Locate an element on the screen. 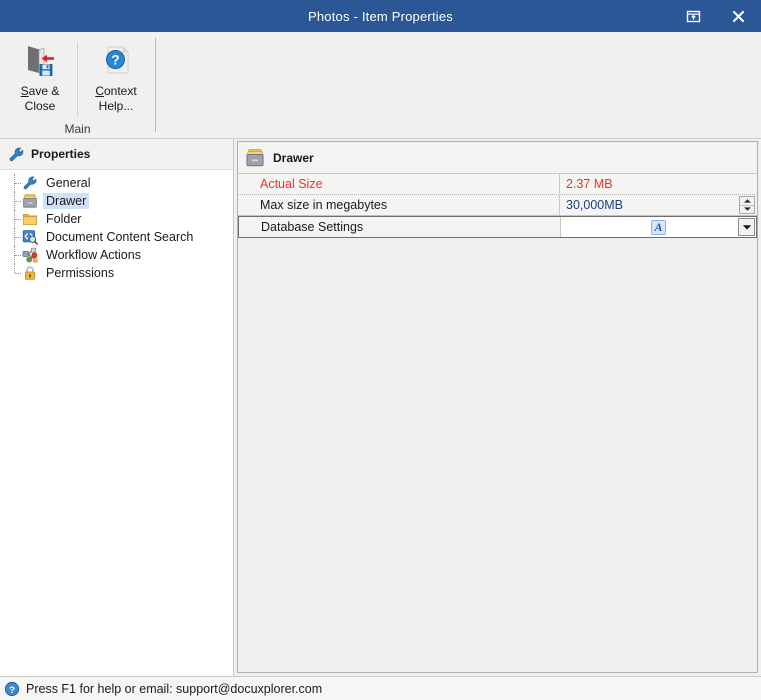 This screenshot has height=700, width=761. sidebar-item-general: General is located at coordinates (116, 183).